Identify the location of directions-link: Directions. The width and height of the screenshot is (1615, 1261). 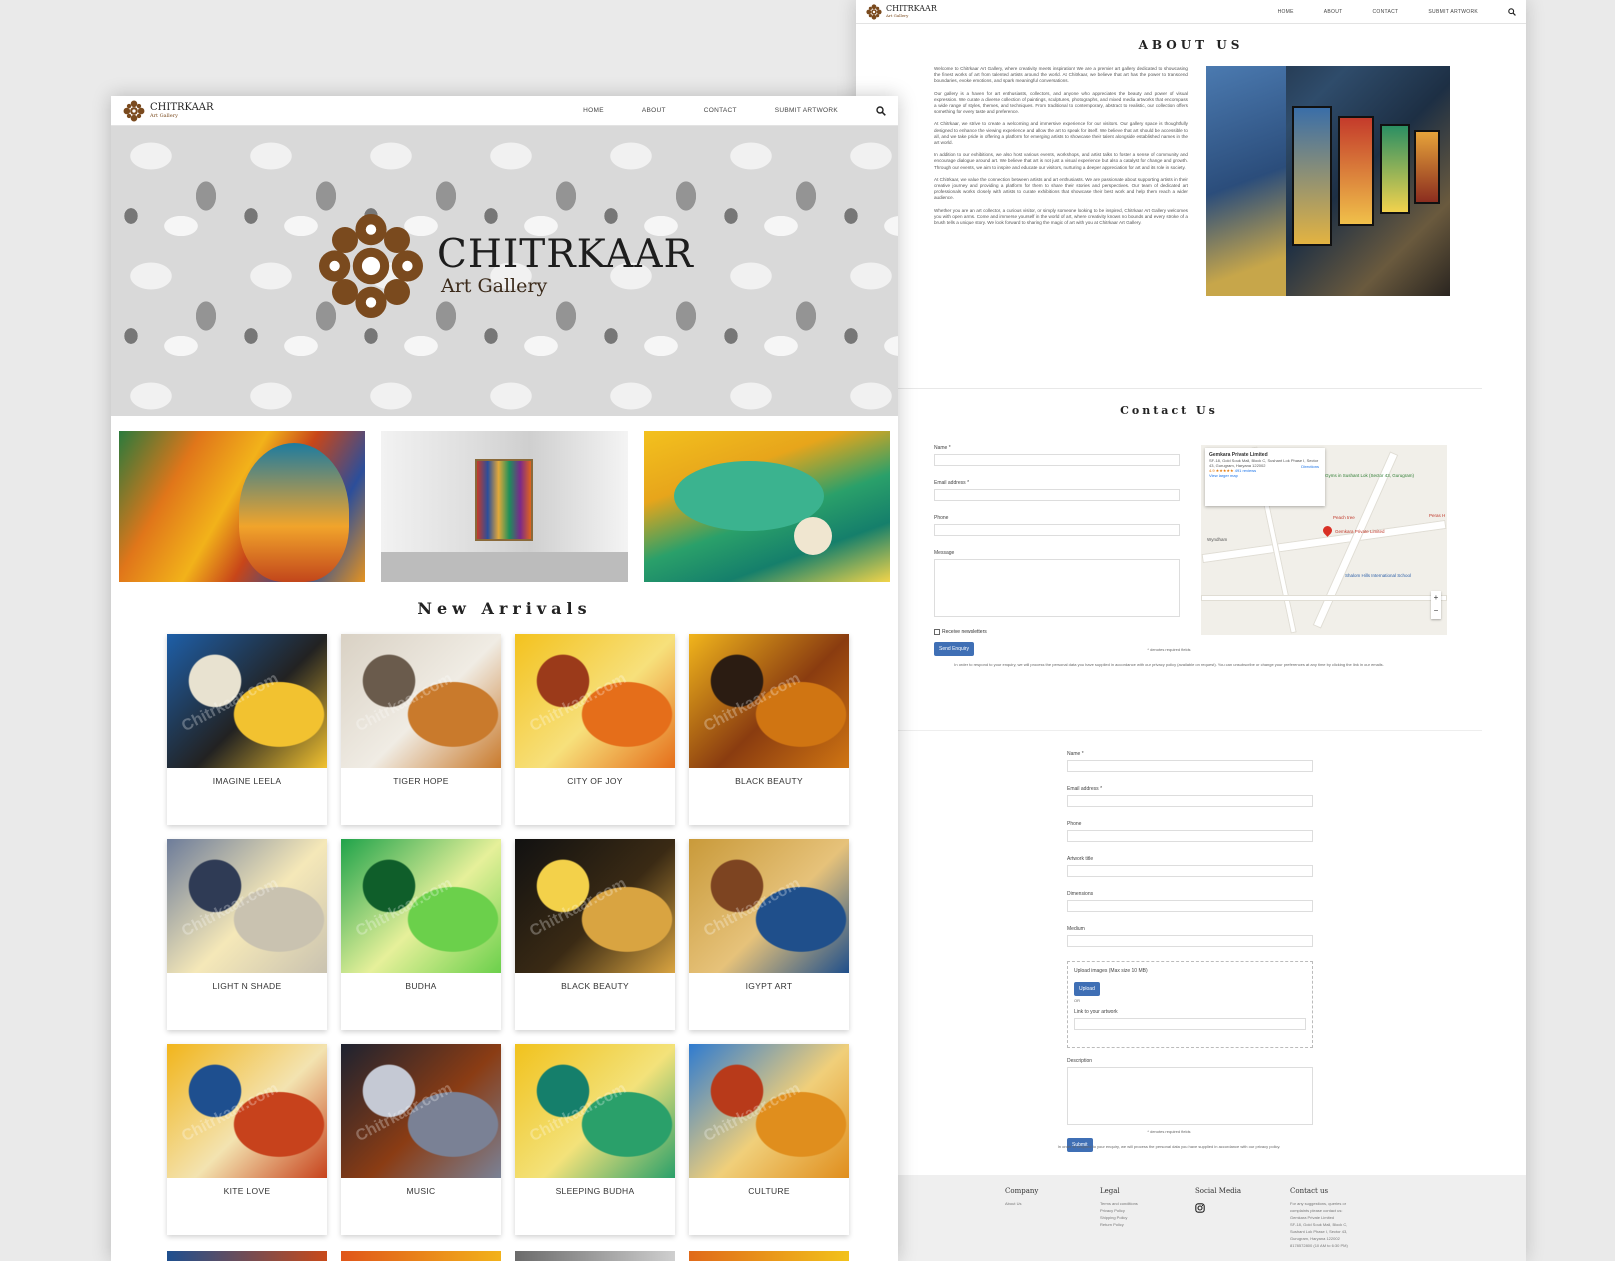
(1310, 466).